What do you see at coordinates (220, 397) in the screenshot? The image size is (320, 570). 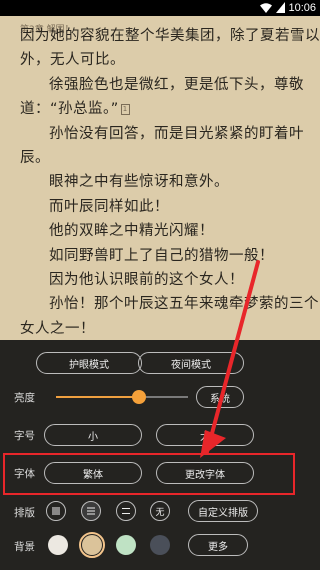 I see `system-brightness-button: 系统` at bounding box center [220, 397].